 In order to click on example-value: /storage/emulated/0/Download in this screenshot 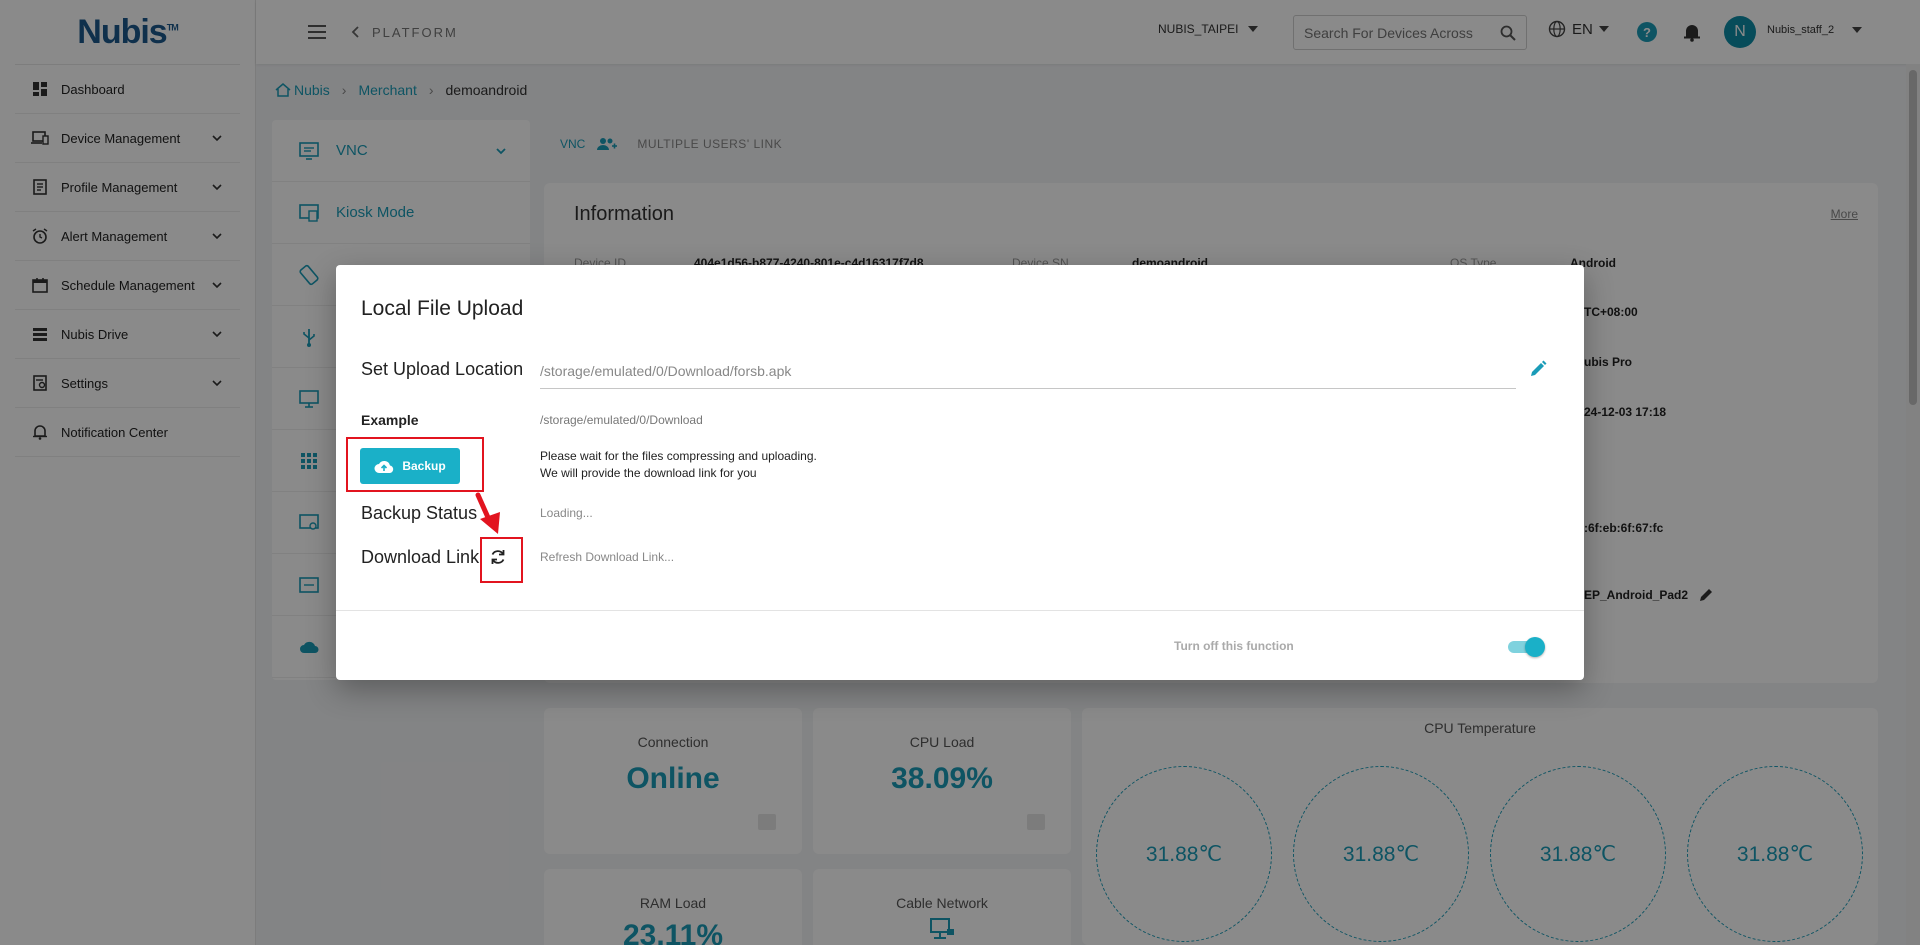, I will do `click(621, 420)`.